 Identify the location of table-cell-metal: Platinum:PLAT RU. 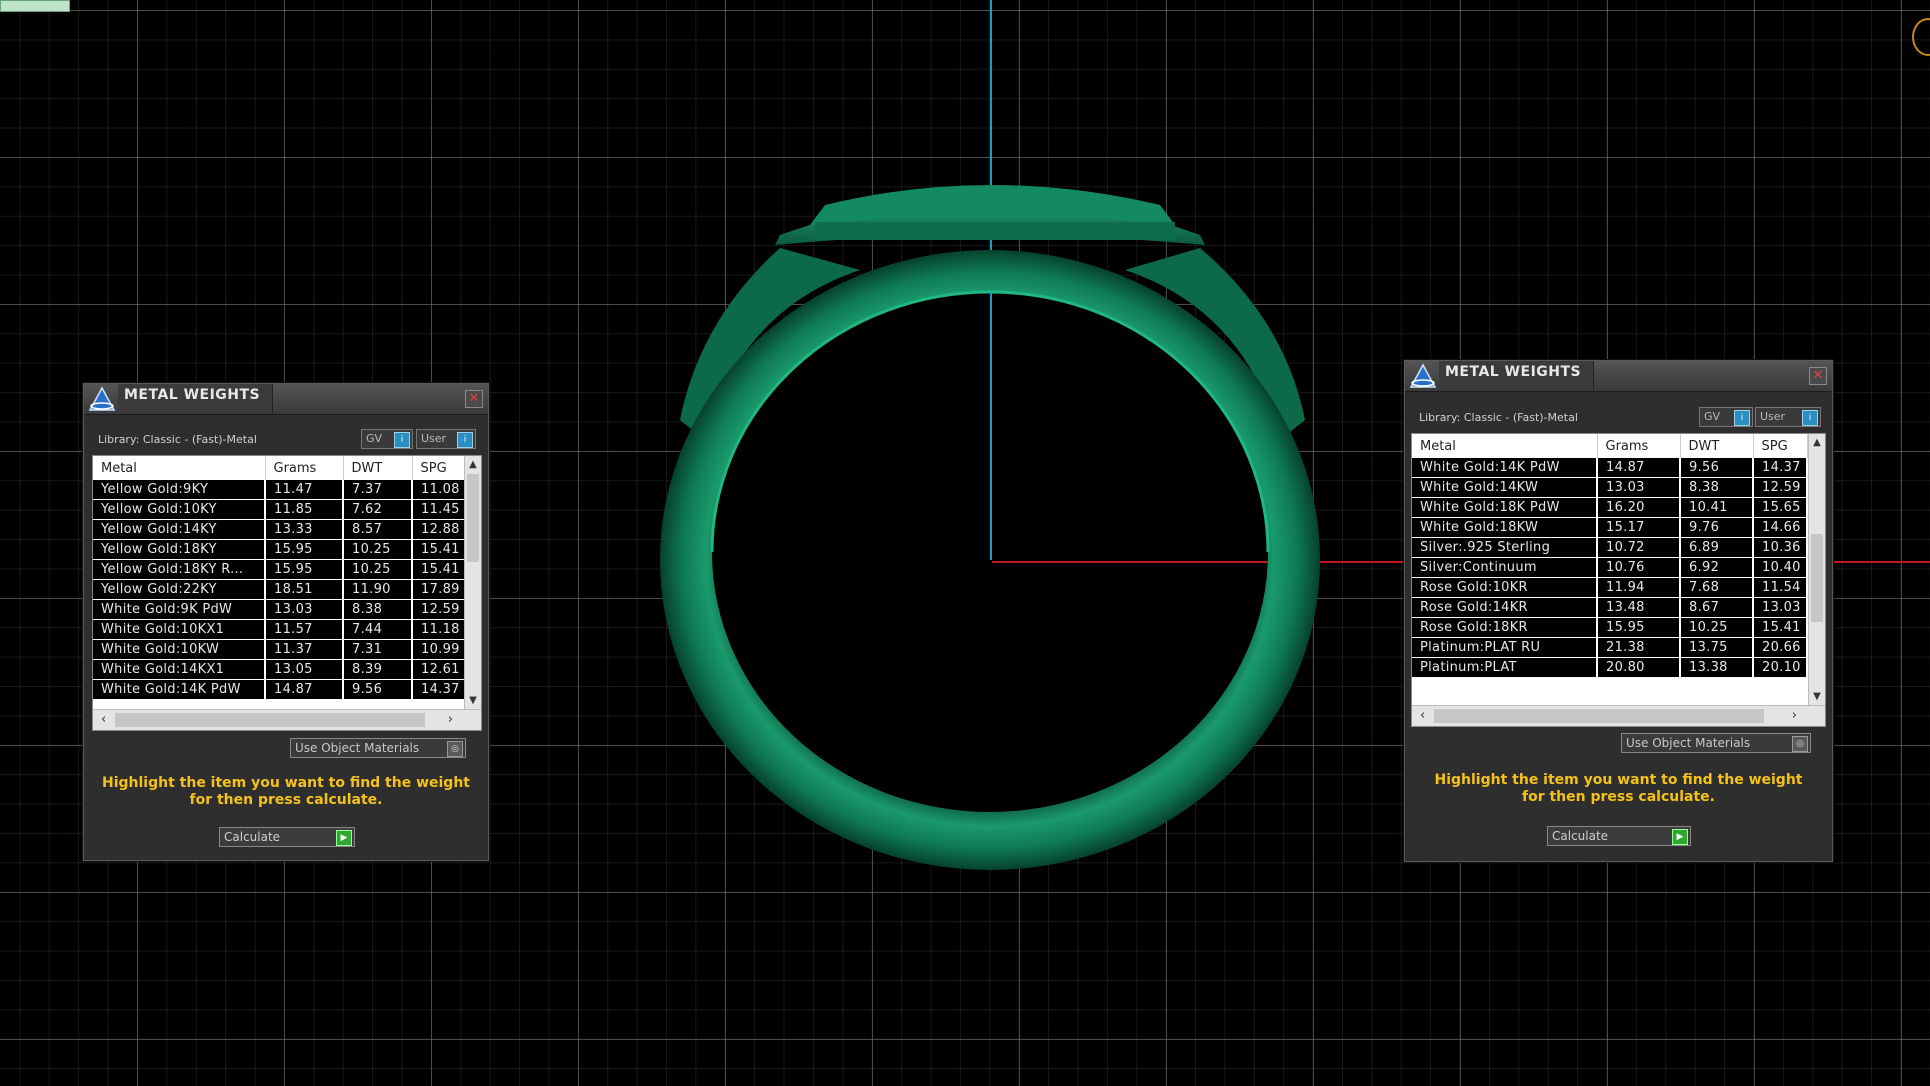
(1505, 647).